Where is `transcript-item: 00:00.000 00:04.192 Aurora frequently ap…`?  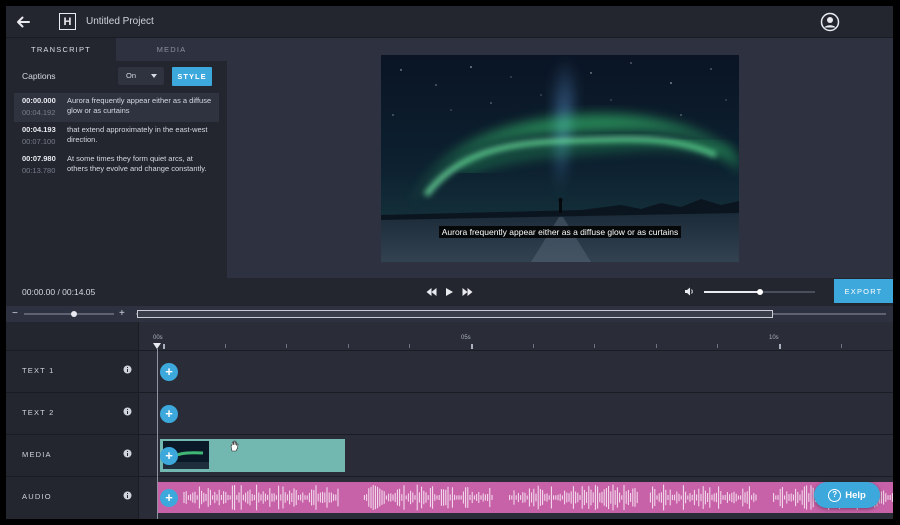 transcript-item: 00:00.000 00:04.192 Aurora frequently ap… is located at coordinates (116, 107).